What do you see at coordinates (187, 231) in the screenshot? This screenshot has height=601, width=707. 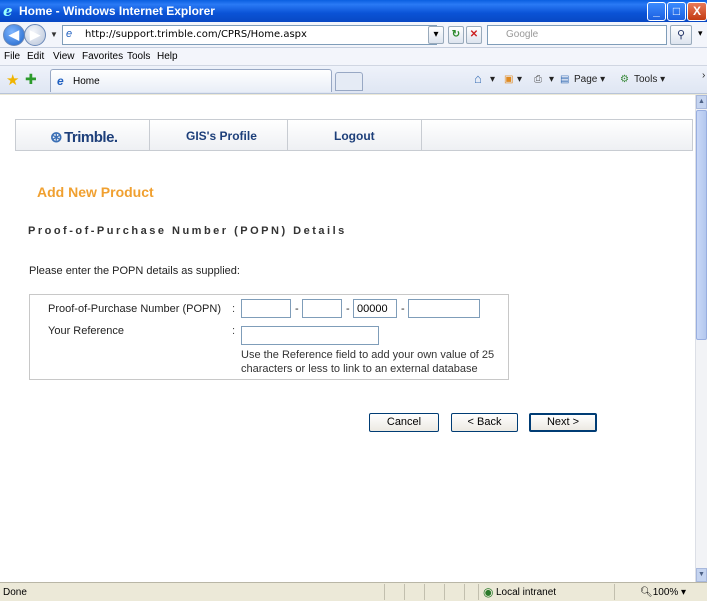 I see `section-title: Proof-of-Purchase Number (POPN) Details` at bounding box center [187, 231].